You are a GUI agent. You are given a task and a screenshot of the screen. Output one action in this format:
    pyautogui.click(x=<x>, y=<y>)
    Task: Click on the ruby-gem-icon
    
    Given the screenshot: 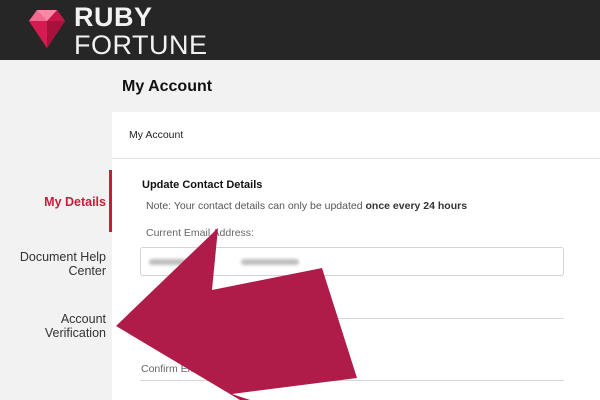 What is the action you would take?
    pyautogui.click(x=47, y=29)
    